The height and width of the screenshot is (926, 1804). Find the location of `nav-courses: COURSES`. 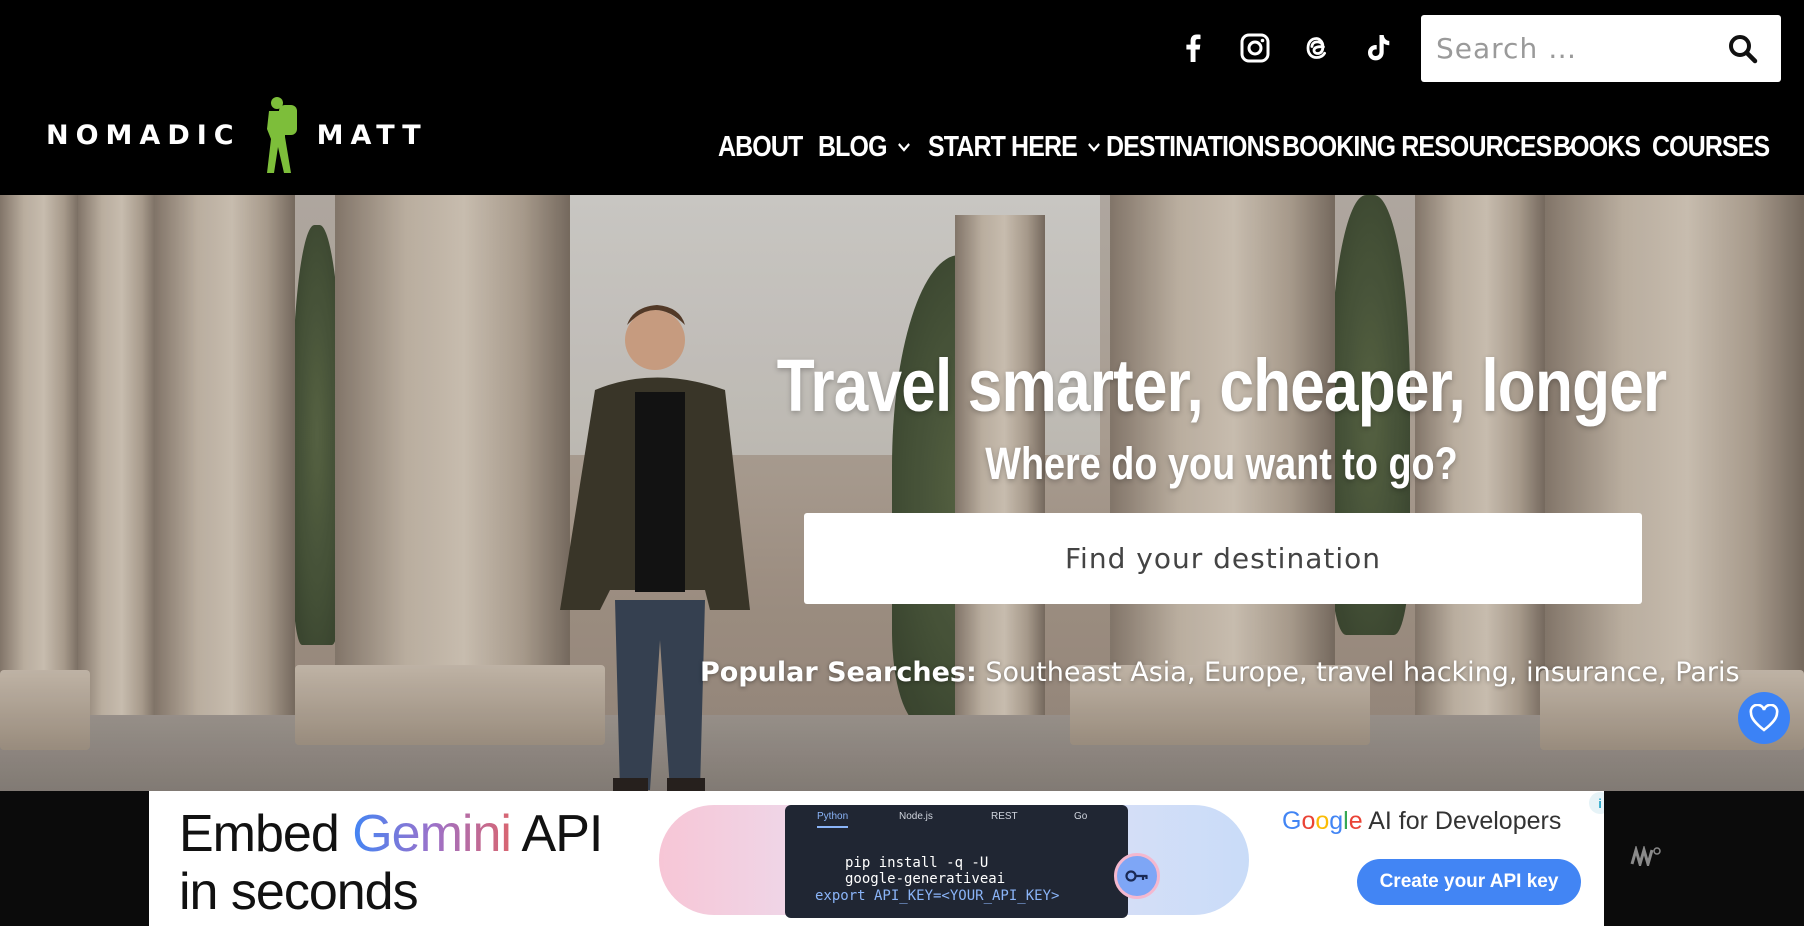

nav-courses: COURSES is located at coordinates (1711, 147).